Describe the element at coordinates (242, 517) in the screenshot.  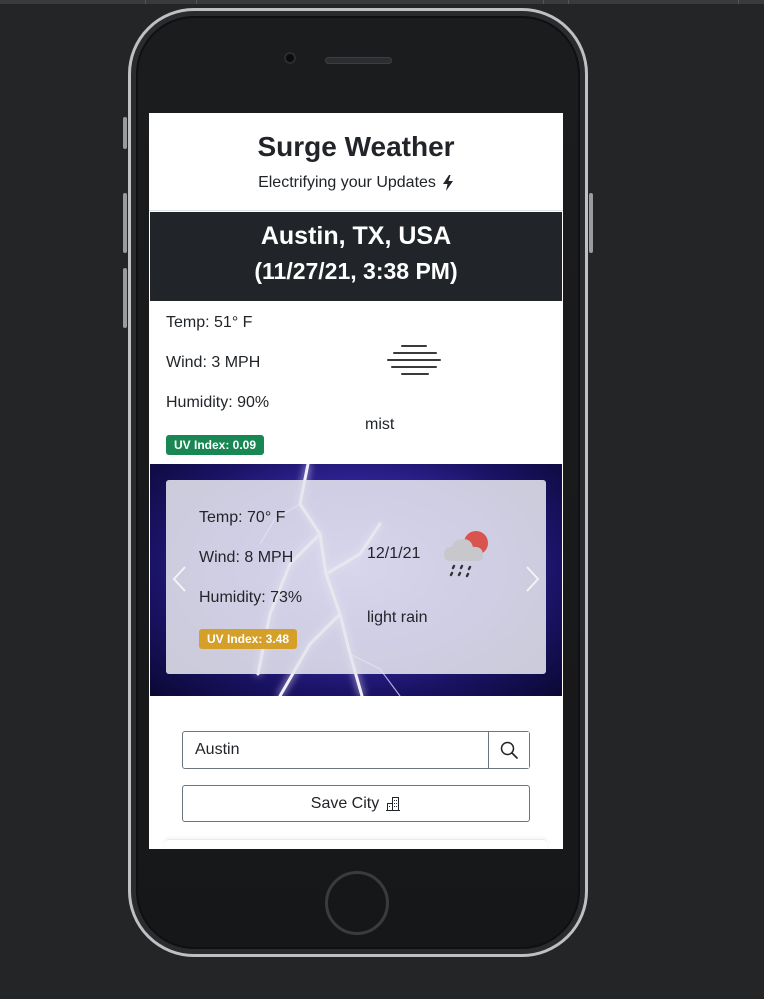
I see `forecast-temp: Temp: 70° F` at that location.